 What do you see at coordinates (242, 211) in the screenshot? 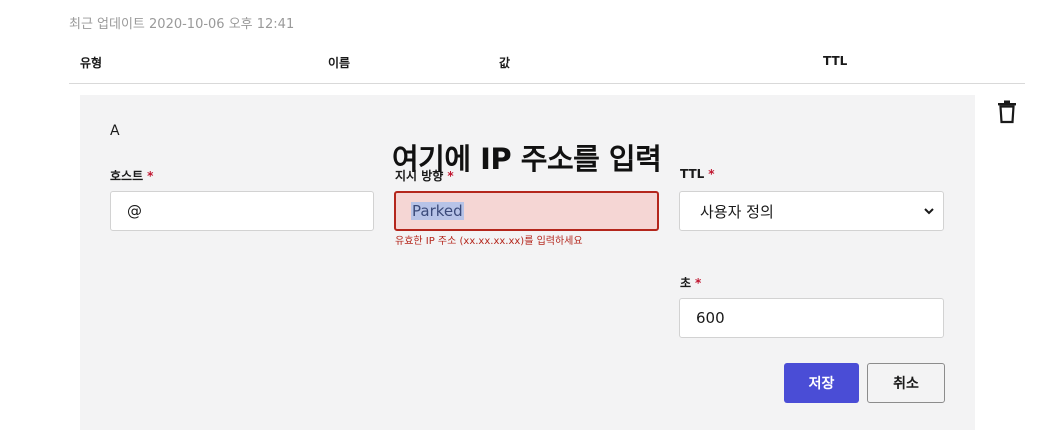
I see `host-input: @` at bounding box center [242, 211].